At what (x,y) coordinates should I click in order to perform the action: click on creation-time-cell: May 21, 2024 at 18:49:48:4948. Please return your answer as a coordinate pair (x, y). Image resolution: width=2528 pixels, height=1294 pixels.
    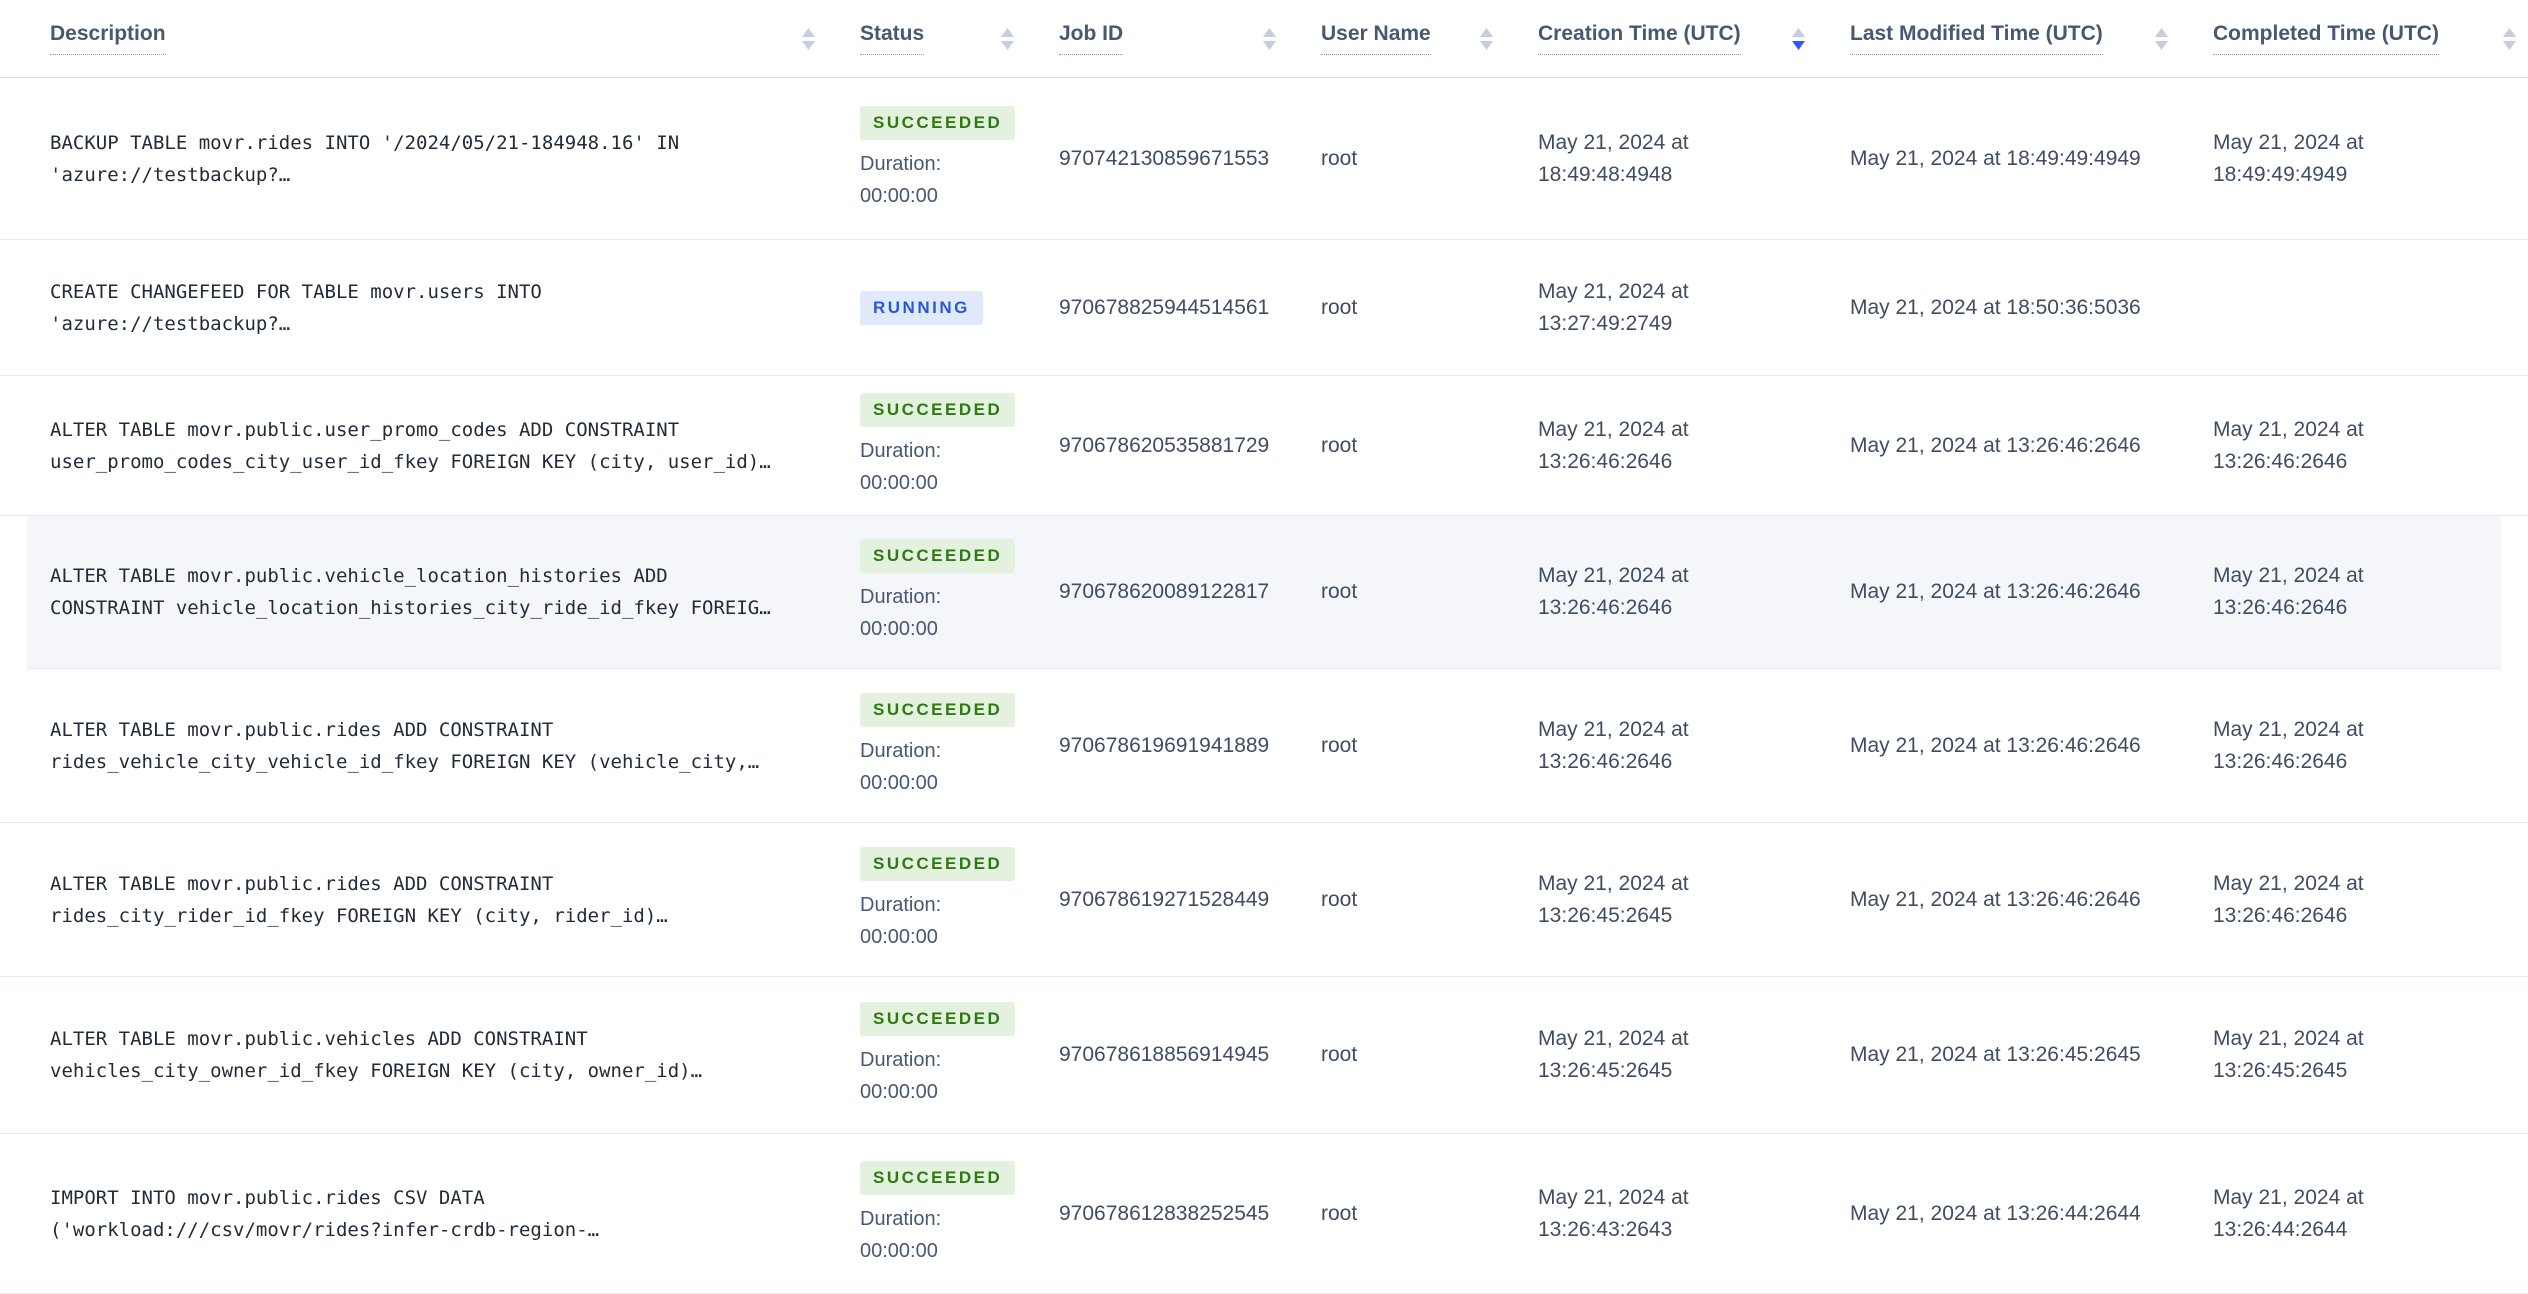
    Looking at the image, I should click on (1694, 159).